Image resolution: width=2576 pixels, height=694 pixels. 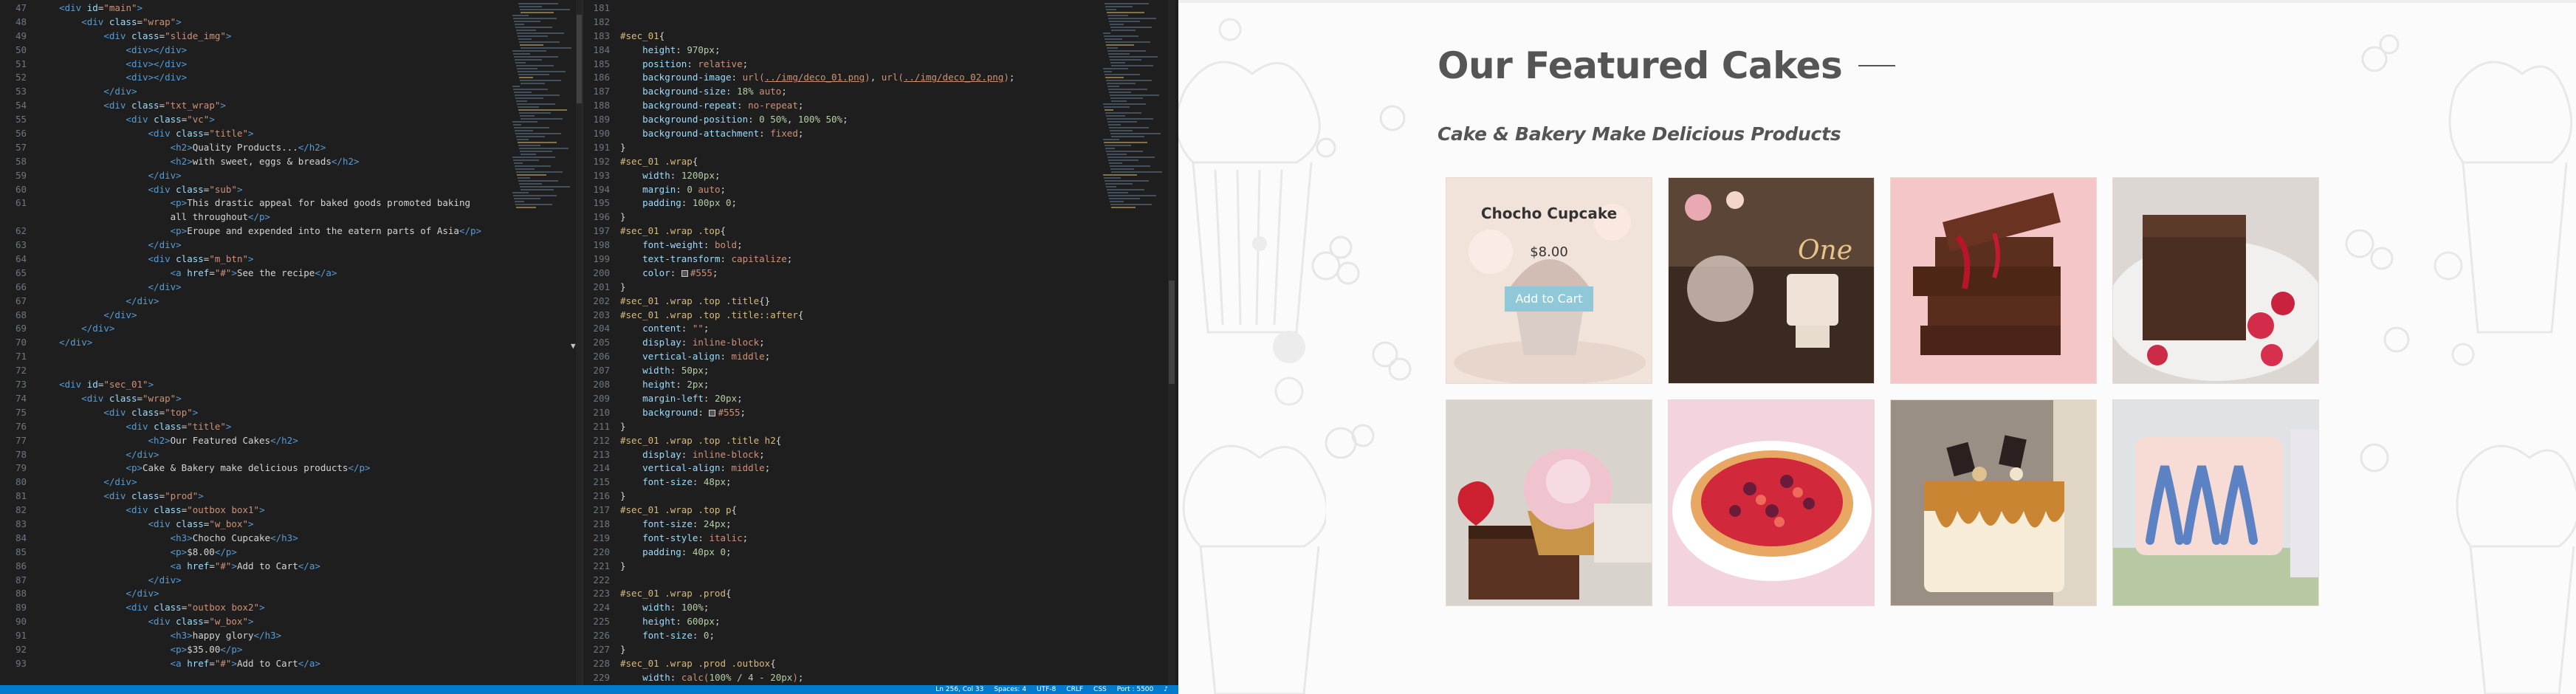 I want to click on status-eol: CRLF, so click(x=1074, y=689).